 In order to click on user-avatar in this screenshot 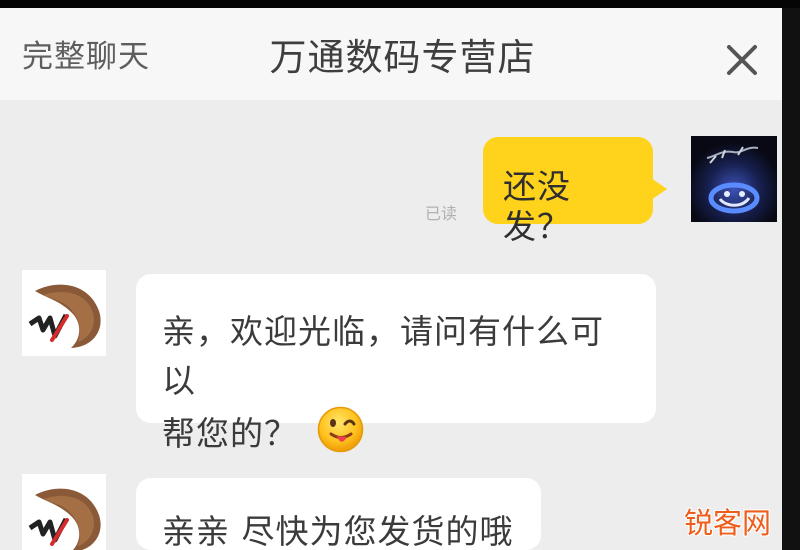, I will do `click(734, 179)`.